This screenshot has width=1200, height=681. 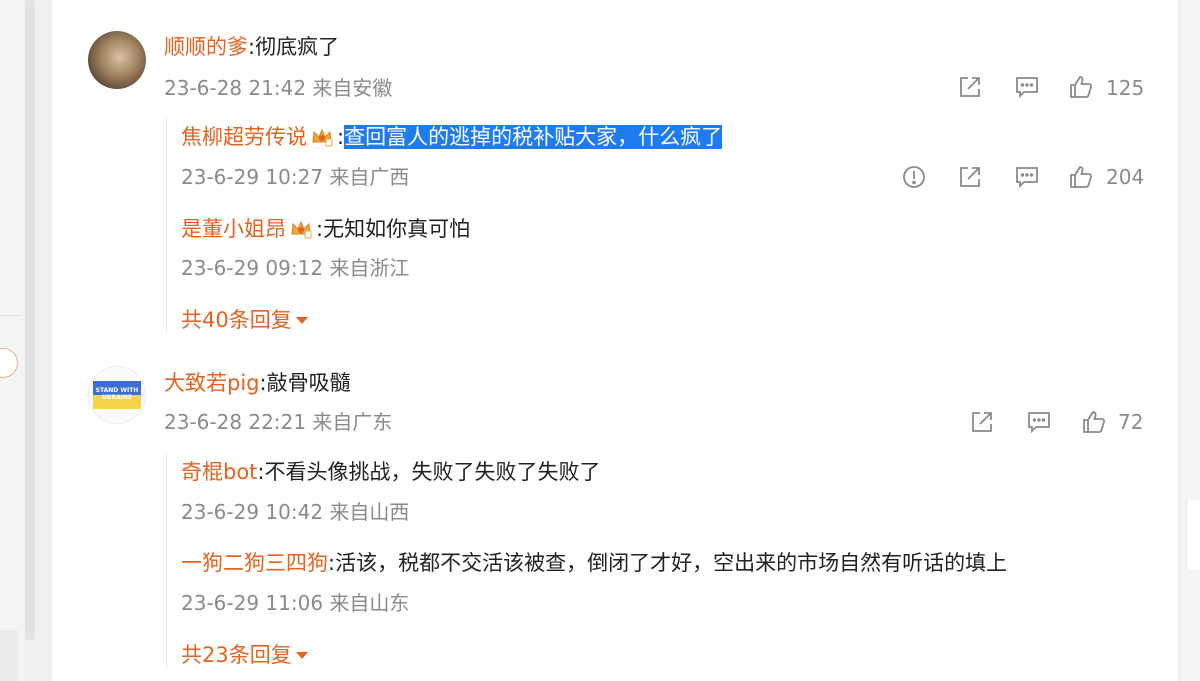 What do you see at coordinates (244, 137) in the screenshot?
I see `reply-username: 焦柳超劳传说` at bounding box center [244, 137].